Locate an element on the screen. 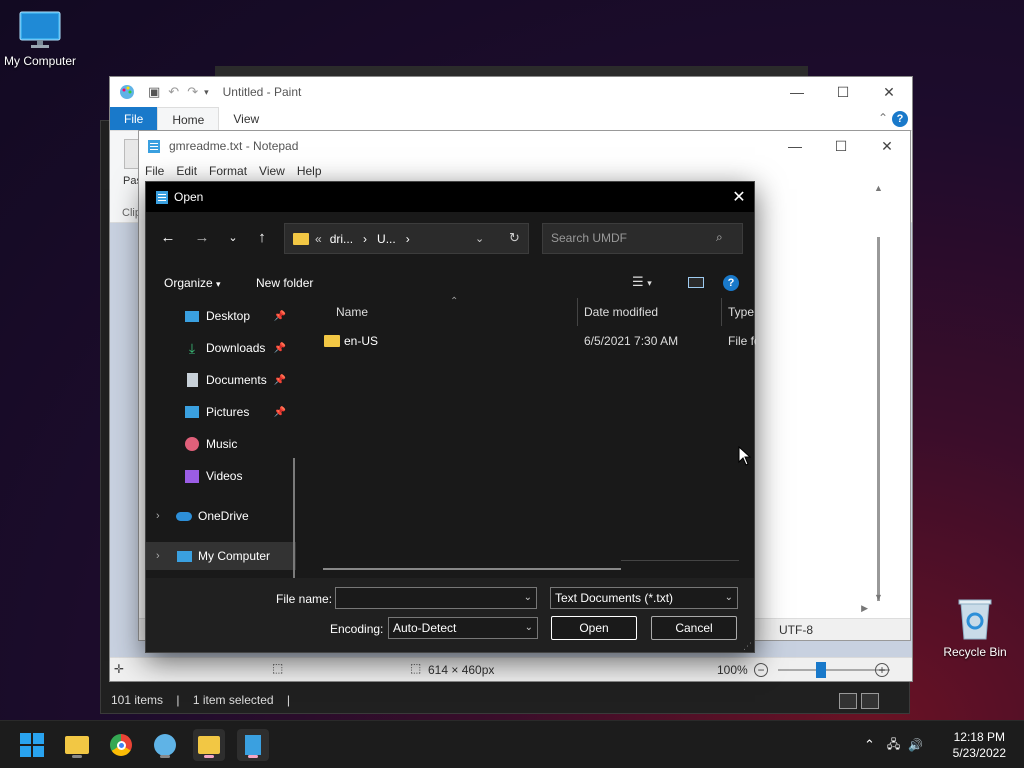 This screenshot has height=768, width=1024. scroll-right-icon: ▶ is located at coordinates (864, 608).